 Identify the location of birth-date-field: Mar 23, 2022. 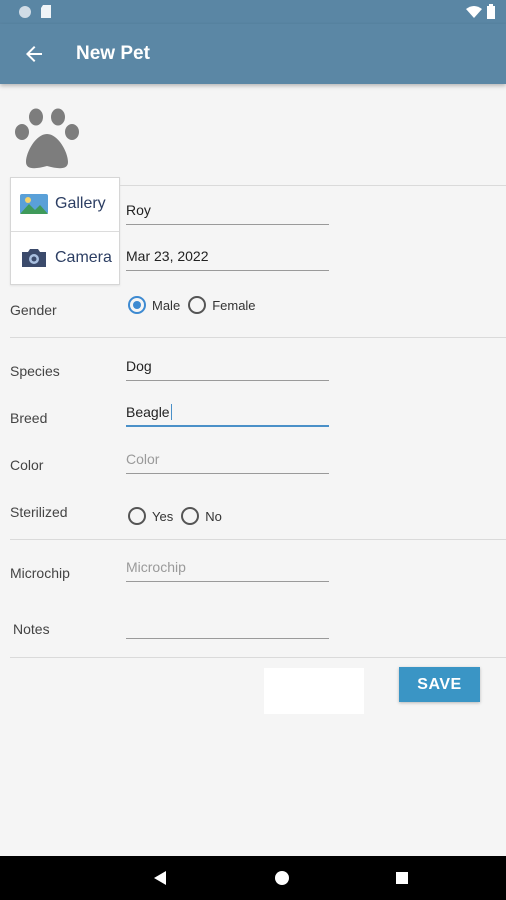
(227, 258).